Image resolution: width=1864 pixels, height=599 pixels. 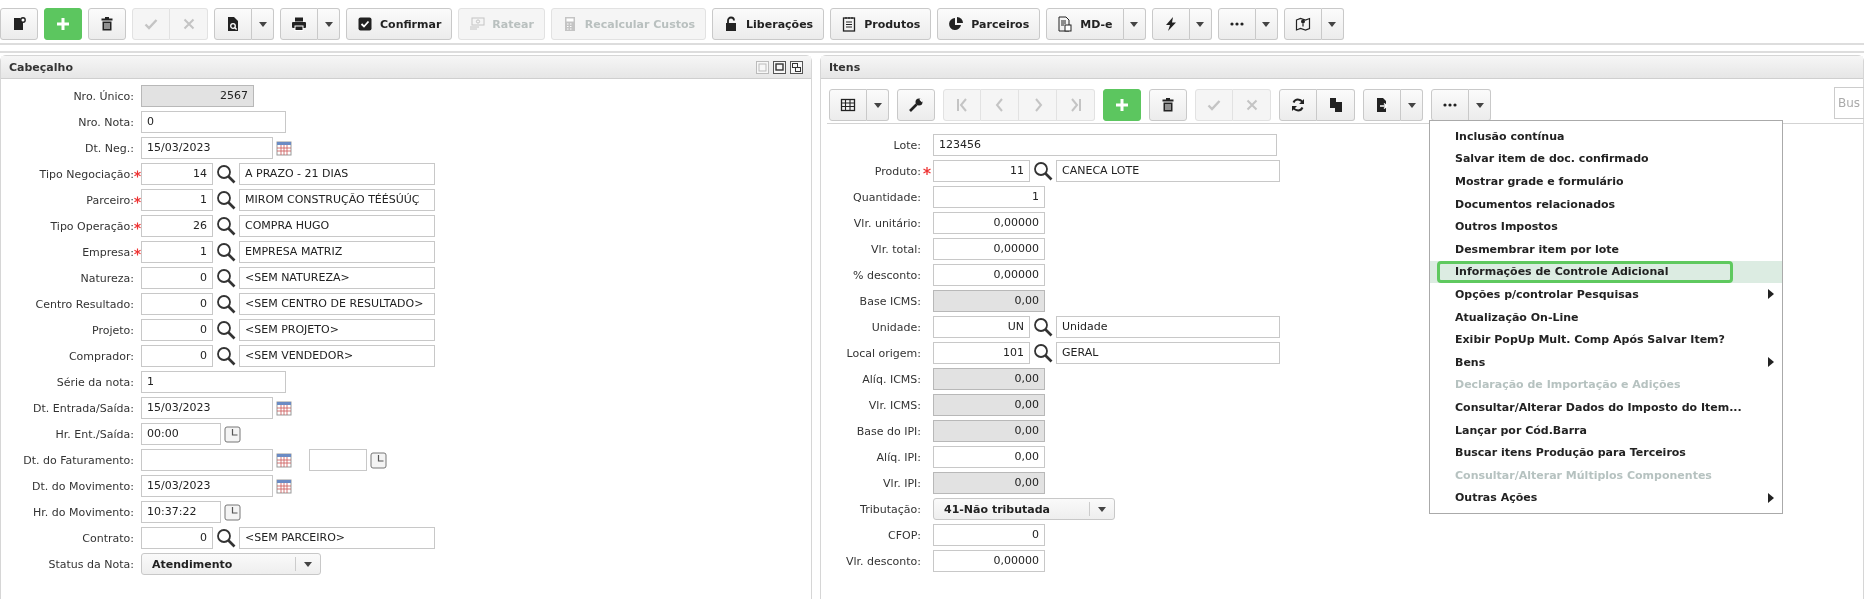 What do you see at coordinates (1606, 249) in the screenshot?
I see `menu-item: Desmembrar item por lote` at bounding box center [1606, 249].